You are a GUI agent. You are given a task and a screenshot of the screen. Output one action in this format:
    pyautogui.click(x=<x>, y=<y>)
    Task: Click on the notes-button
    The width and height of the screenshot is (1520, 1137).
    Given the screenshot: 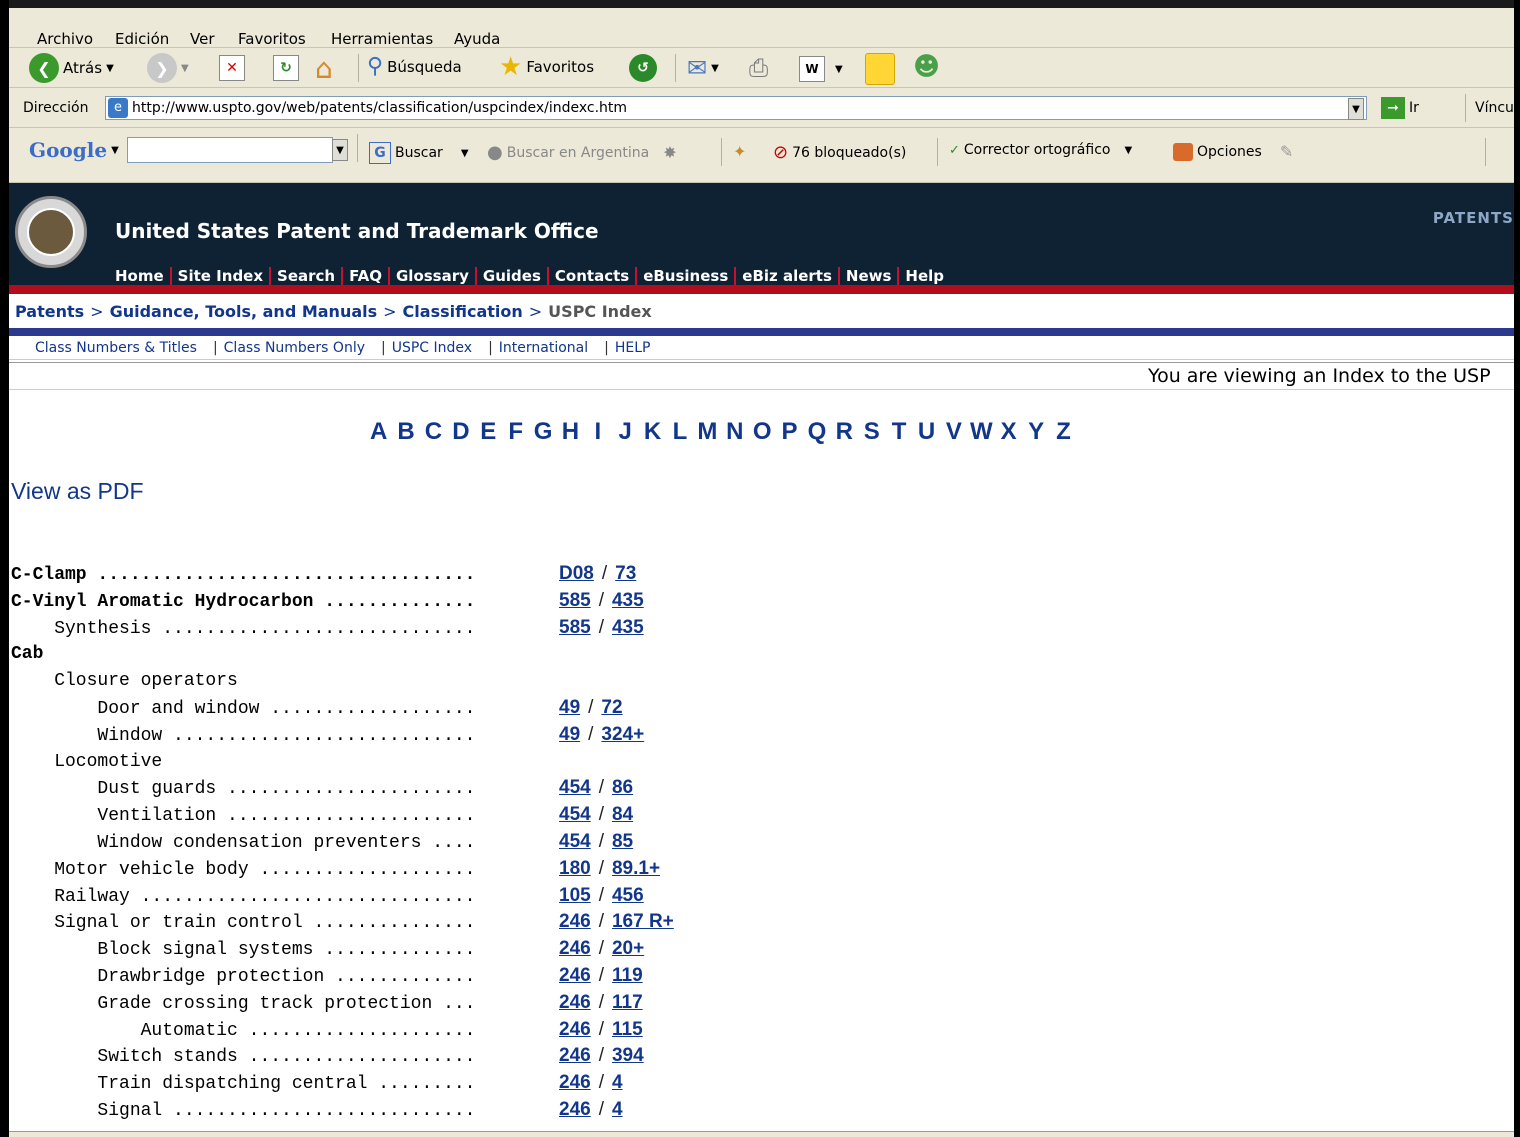 What is the action you would take?
    pyautogui.click(x=880, y=69)
    